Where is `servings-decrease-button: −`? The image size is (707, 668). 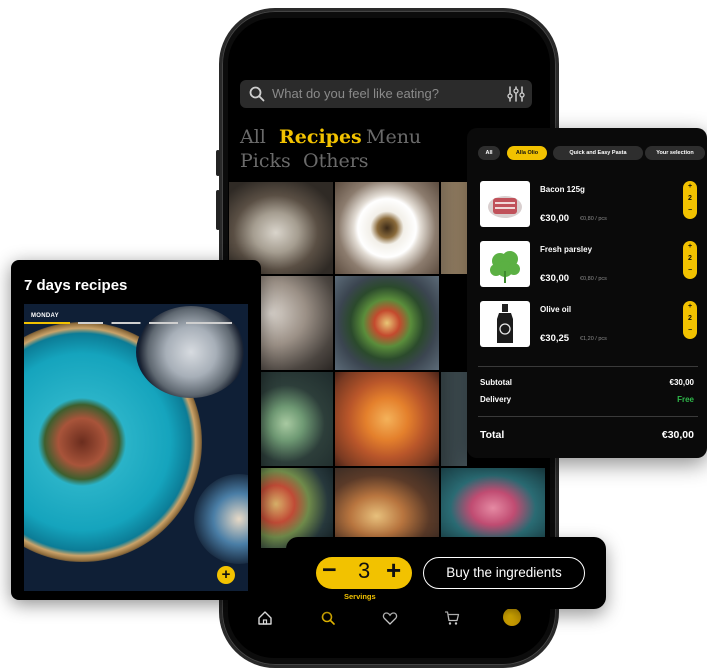
servings-decrease-button: − is located at coordinates (329, 570).